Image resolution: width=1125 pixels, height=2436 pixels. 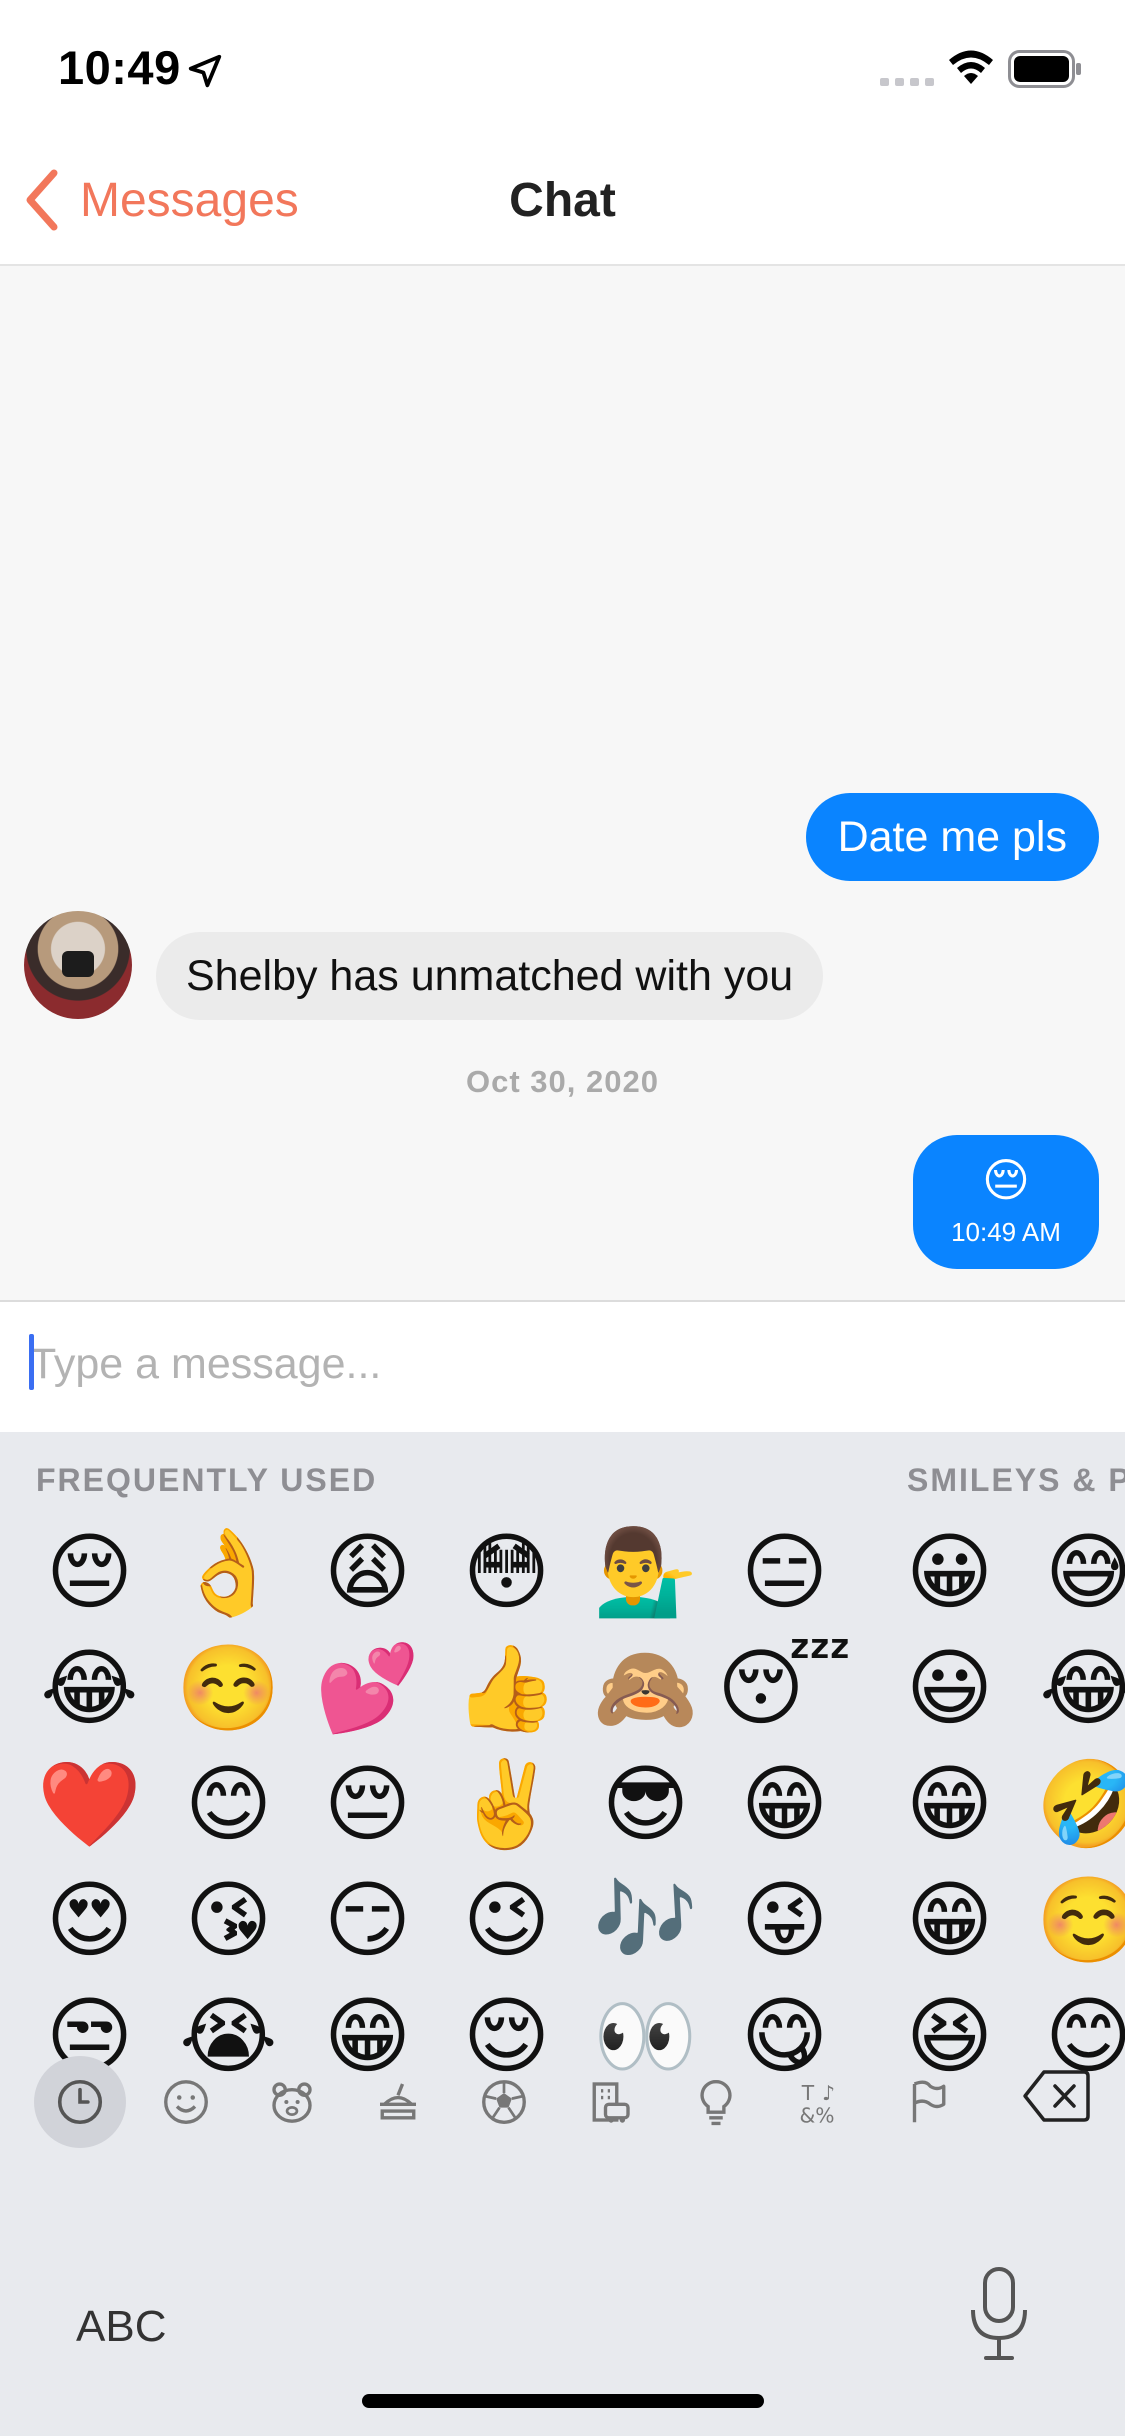 What do you see at coordinates (506, 1572) in the screenshot?
I see `emoji-key: 😳` at bounding box center [506, 1572].